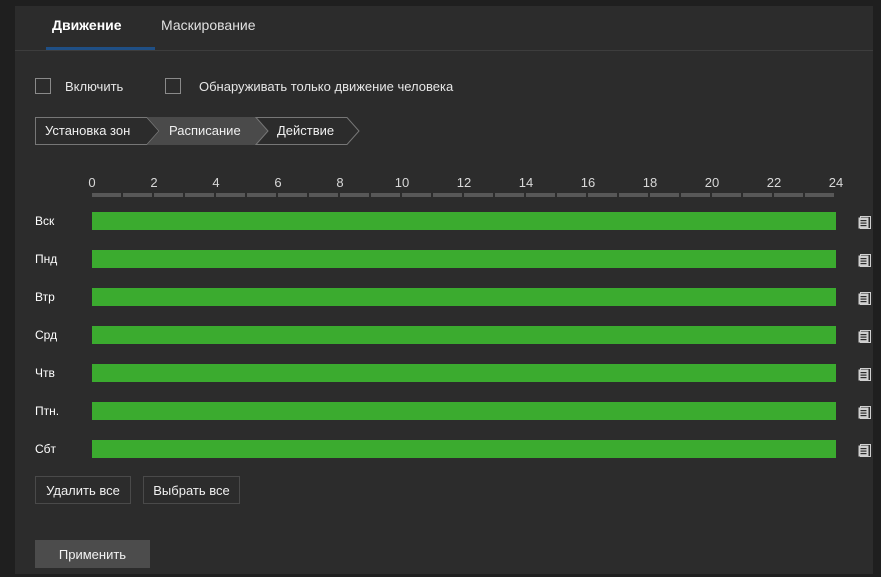 The width and height of the screenshot is (881, 577). What do you see at coordinates (92, 182) in the screenshot?
I see `hour-label: 0` at bounding box center [92, 182].